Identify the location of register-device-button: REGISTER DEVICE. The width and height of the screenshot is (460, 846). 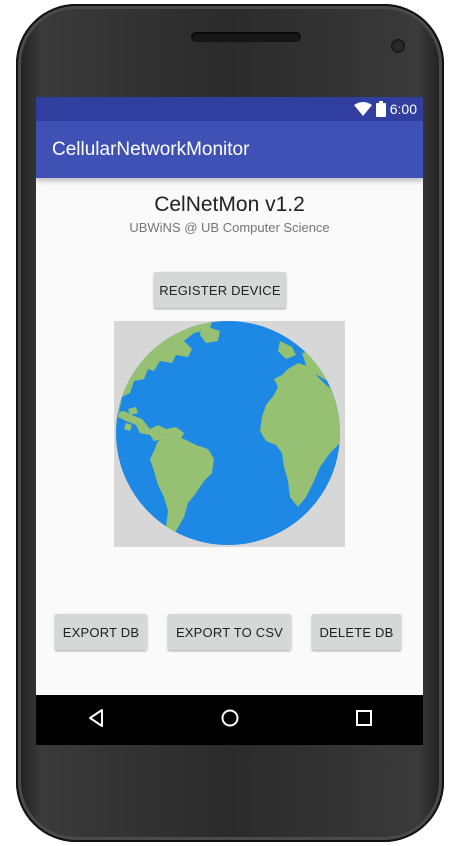
(220, 290).